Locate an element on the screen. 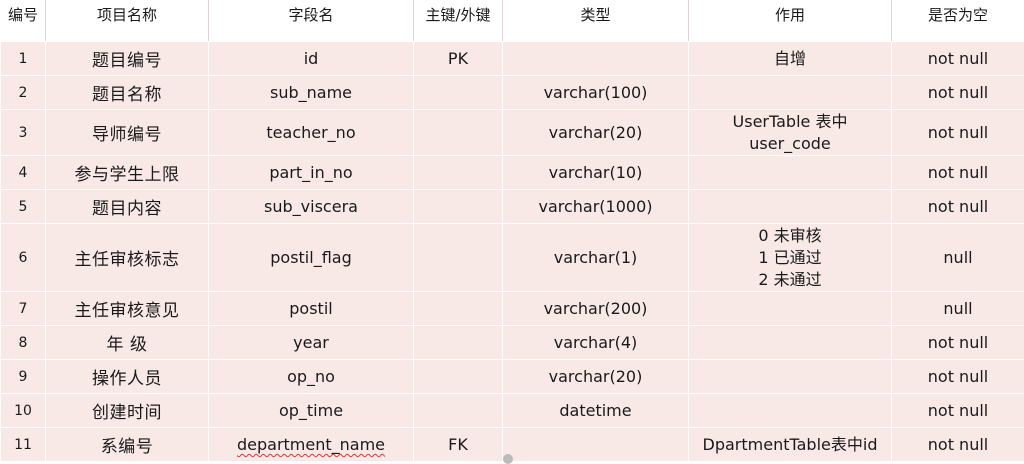 Image resolution: width=1024 pixels, height=464 pixels. cell-num: 4 is located at coordinates (23, 173).